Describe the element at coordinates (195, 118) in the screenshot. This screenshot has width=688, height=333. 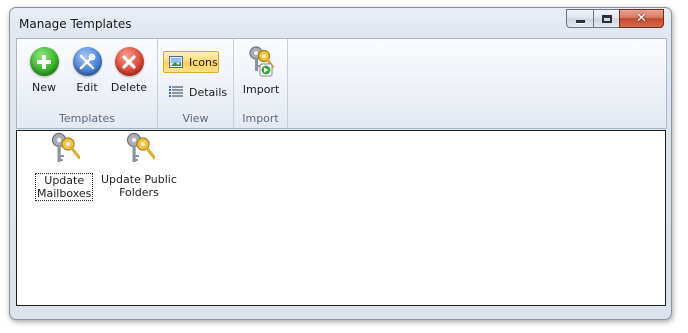
I see `ribbon-group-label-view: View` at that location.